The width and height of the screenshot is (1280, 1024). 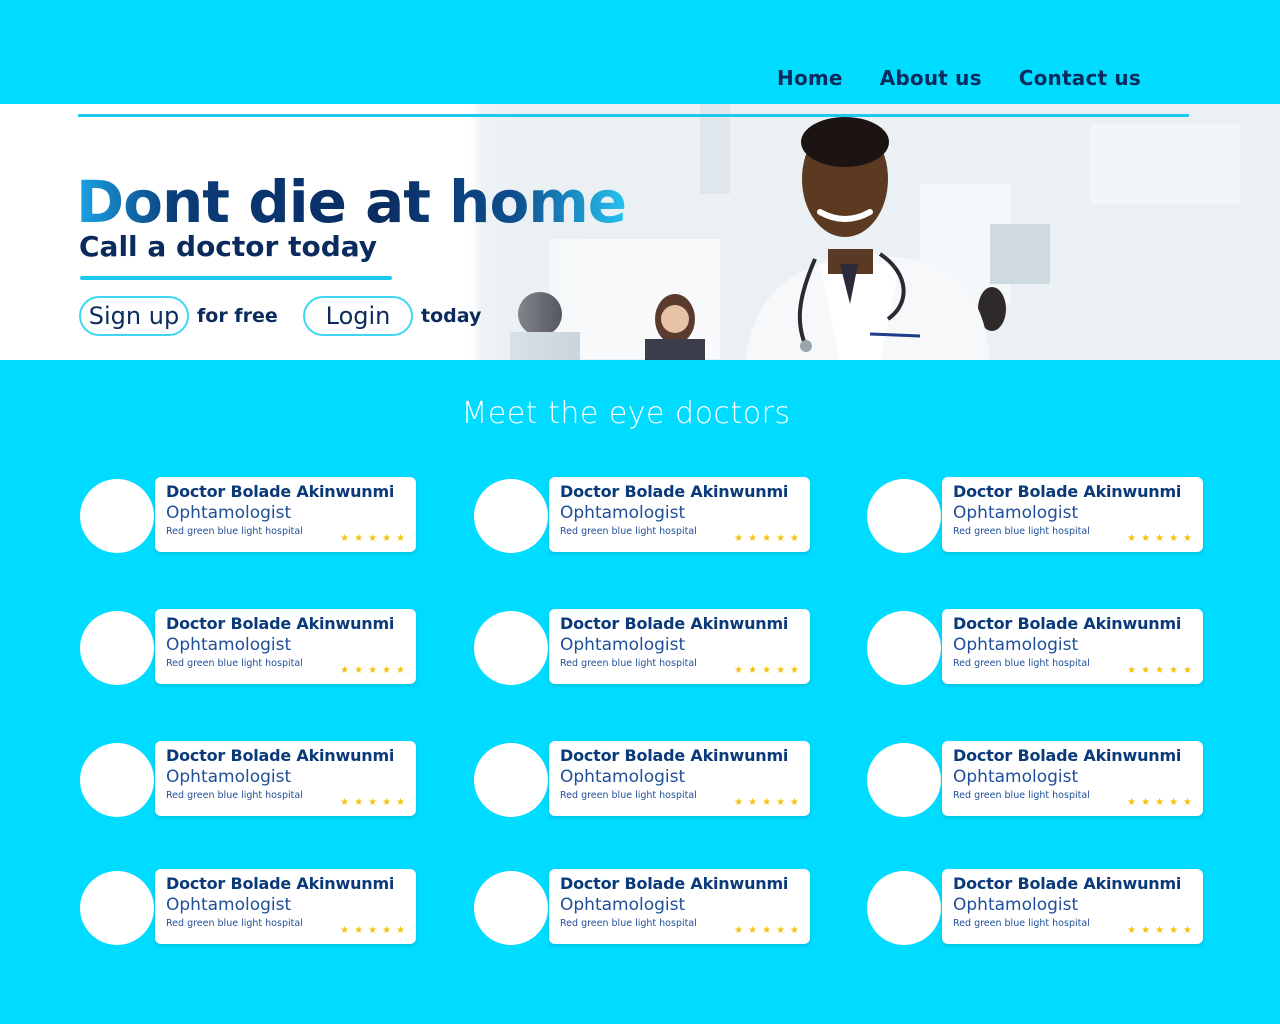 What do you see at coordinates (931, 78) in the screenshot?
I see `nav-about-link: About us` at bounding box center [931, 78].